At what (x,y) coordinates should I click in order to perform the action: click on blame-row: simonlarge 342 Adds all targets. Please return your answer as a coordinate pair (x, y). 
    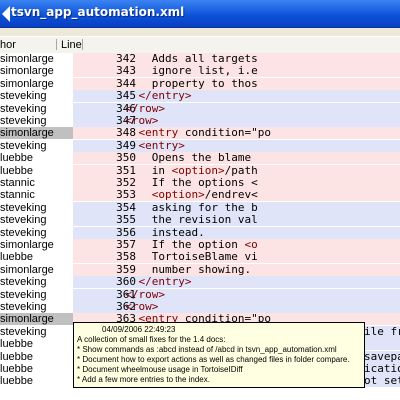
    Looking at the image, I should click on (200, 59).